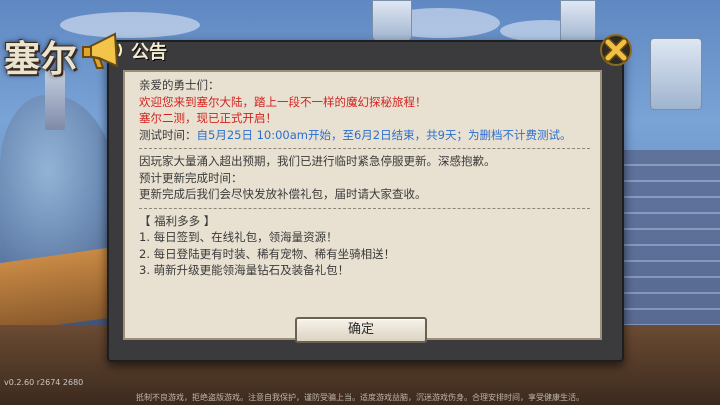 The width and height of the screenshot is (720, 405). Describe the element at coordinates (177, 220) in the screenshot. I see `benefits-title: 【 福利多多 】` at that location.